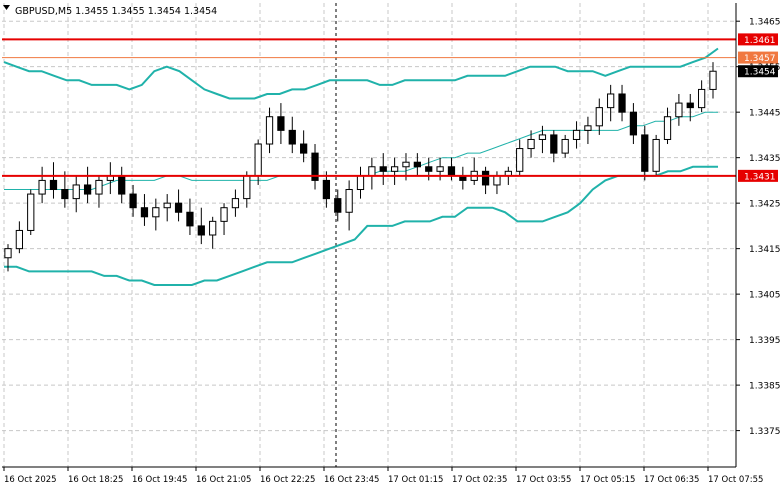 The width and height of the screenshot is (781, 493). I want to click on y-tick-label: 1.3435, so click(765, 159).